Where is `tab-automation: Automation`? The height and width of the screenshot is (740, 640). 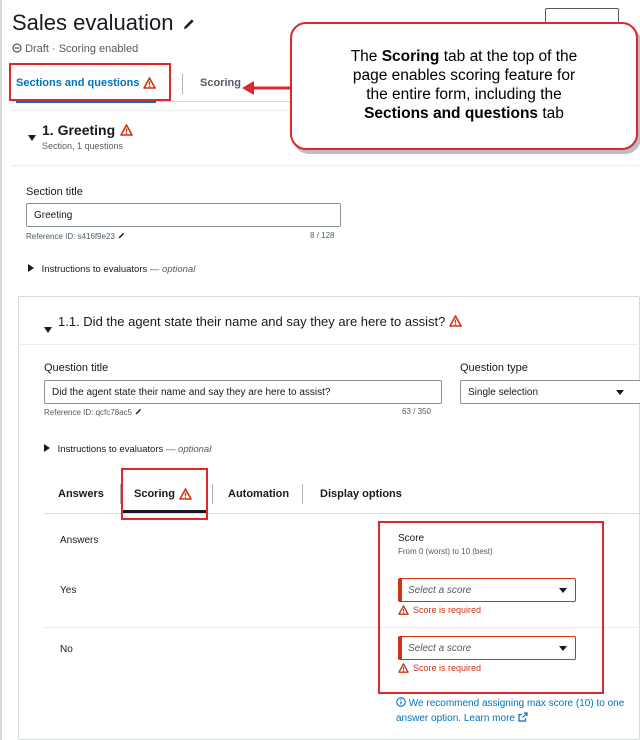
tab-automation: Automation is located at coordinates (258, 494).